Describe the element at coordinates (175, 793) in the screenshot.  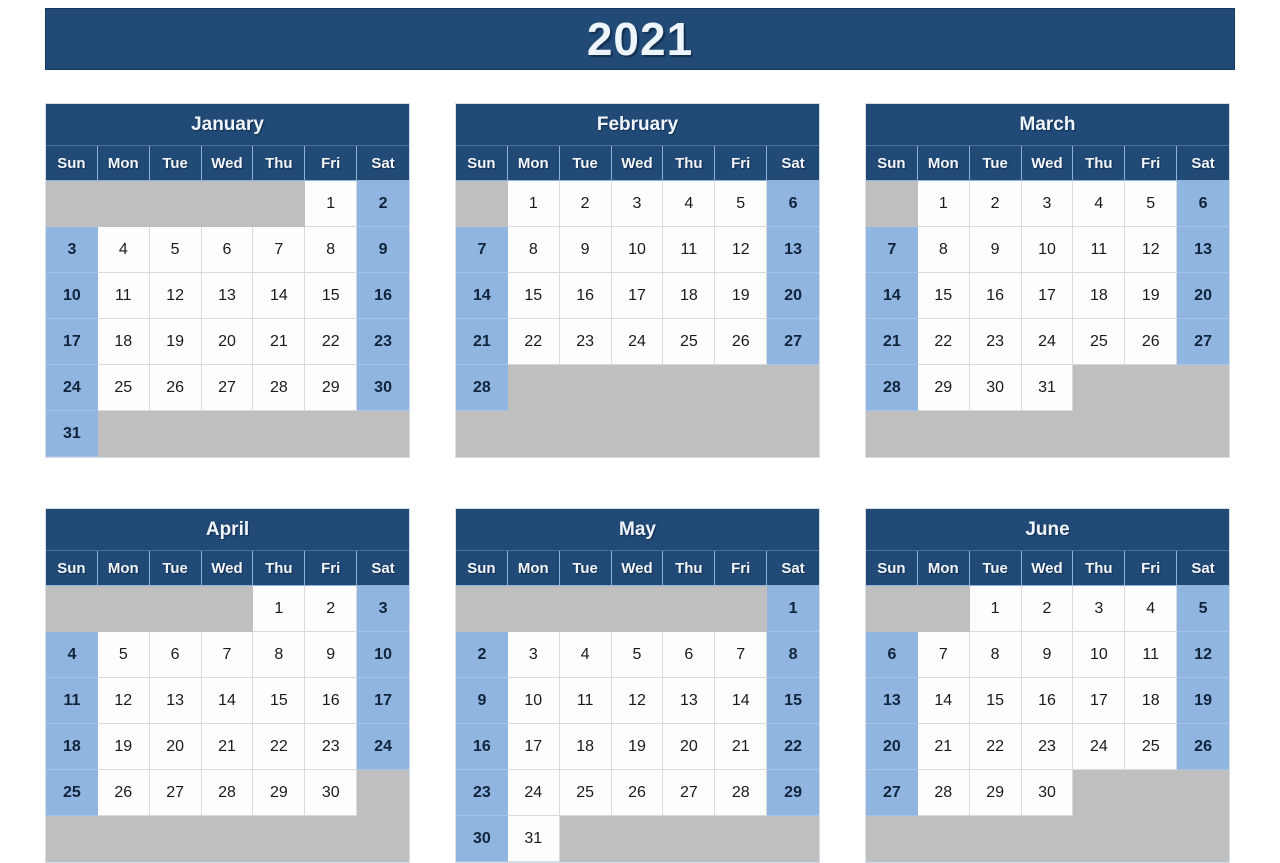
I see `day-cell: 27` at that location.